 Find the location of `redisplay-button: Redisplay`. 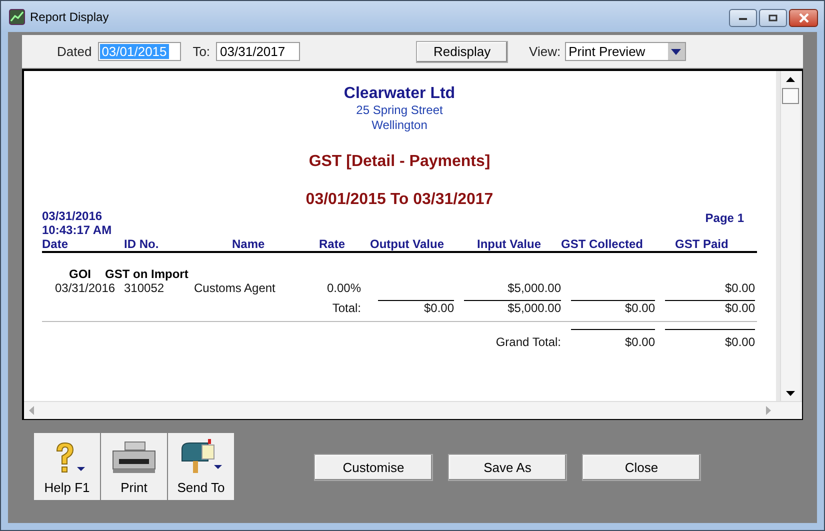

redisplay-button: Redisplay is located at coordinates (462, 51).